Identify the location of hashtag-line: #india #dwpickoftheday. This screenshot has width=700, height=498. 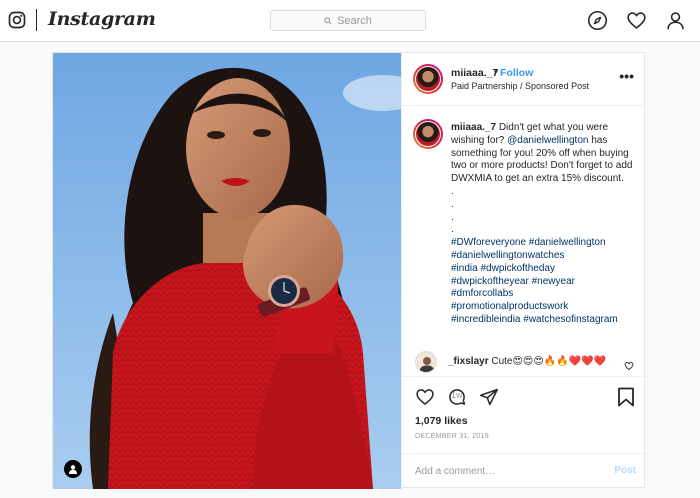
(547, 269).